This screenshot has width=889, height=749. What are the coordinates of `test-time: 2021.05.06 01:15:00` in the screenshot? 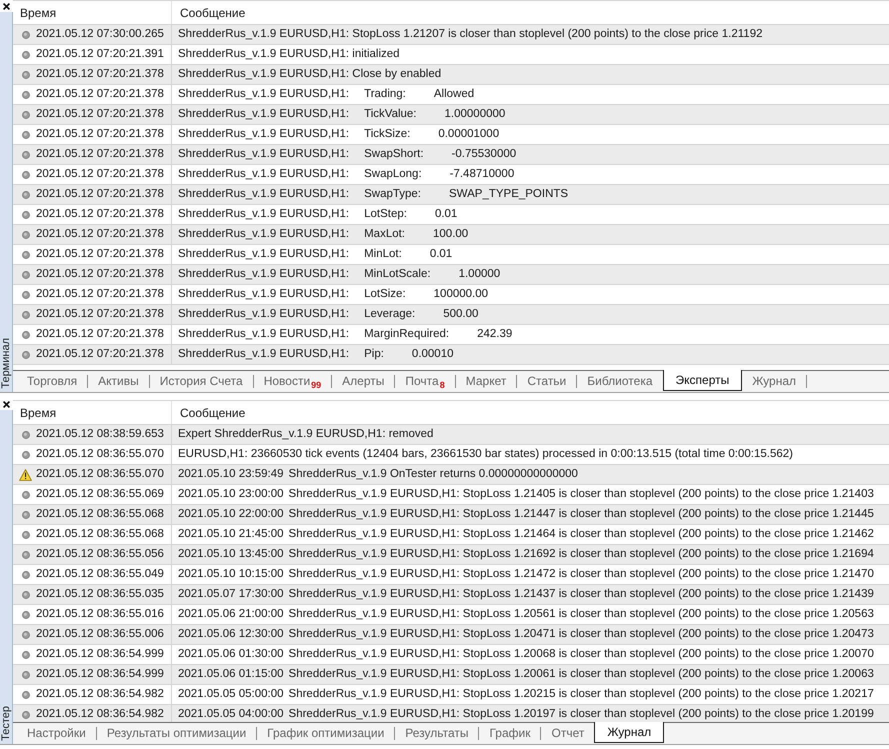 It's located at (231, 674).